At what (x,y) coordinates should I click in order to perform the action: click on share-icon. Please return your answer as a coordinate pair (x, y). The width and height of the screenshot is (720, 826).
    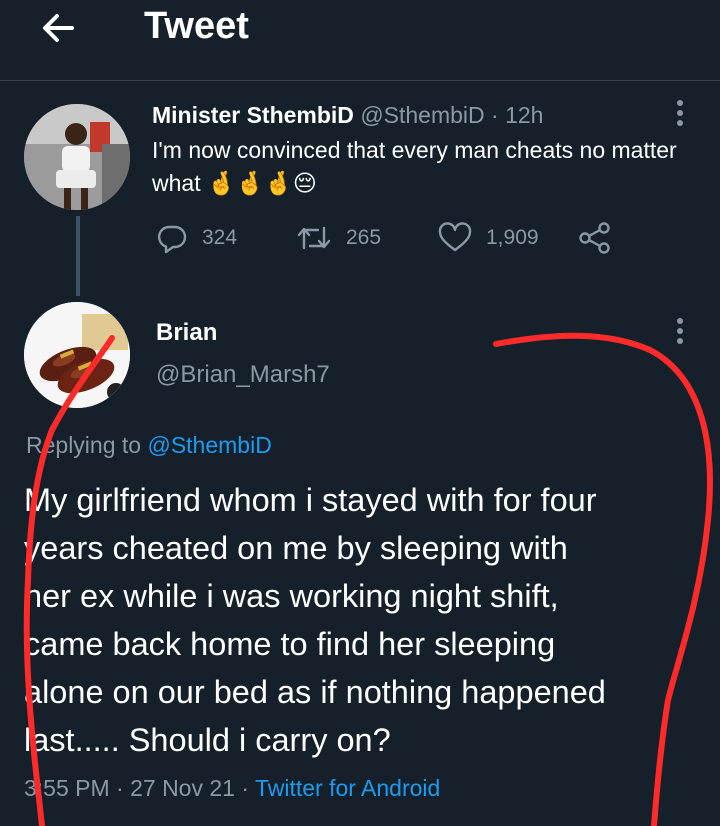
    Looking at the image, I should click on (594, 238).